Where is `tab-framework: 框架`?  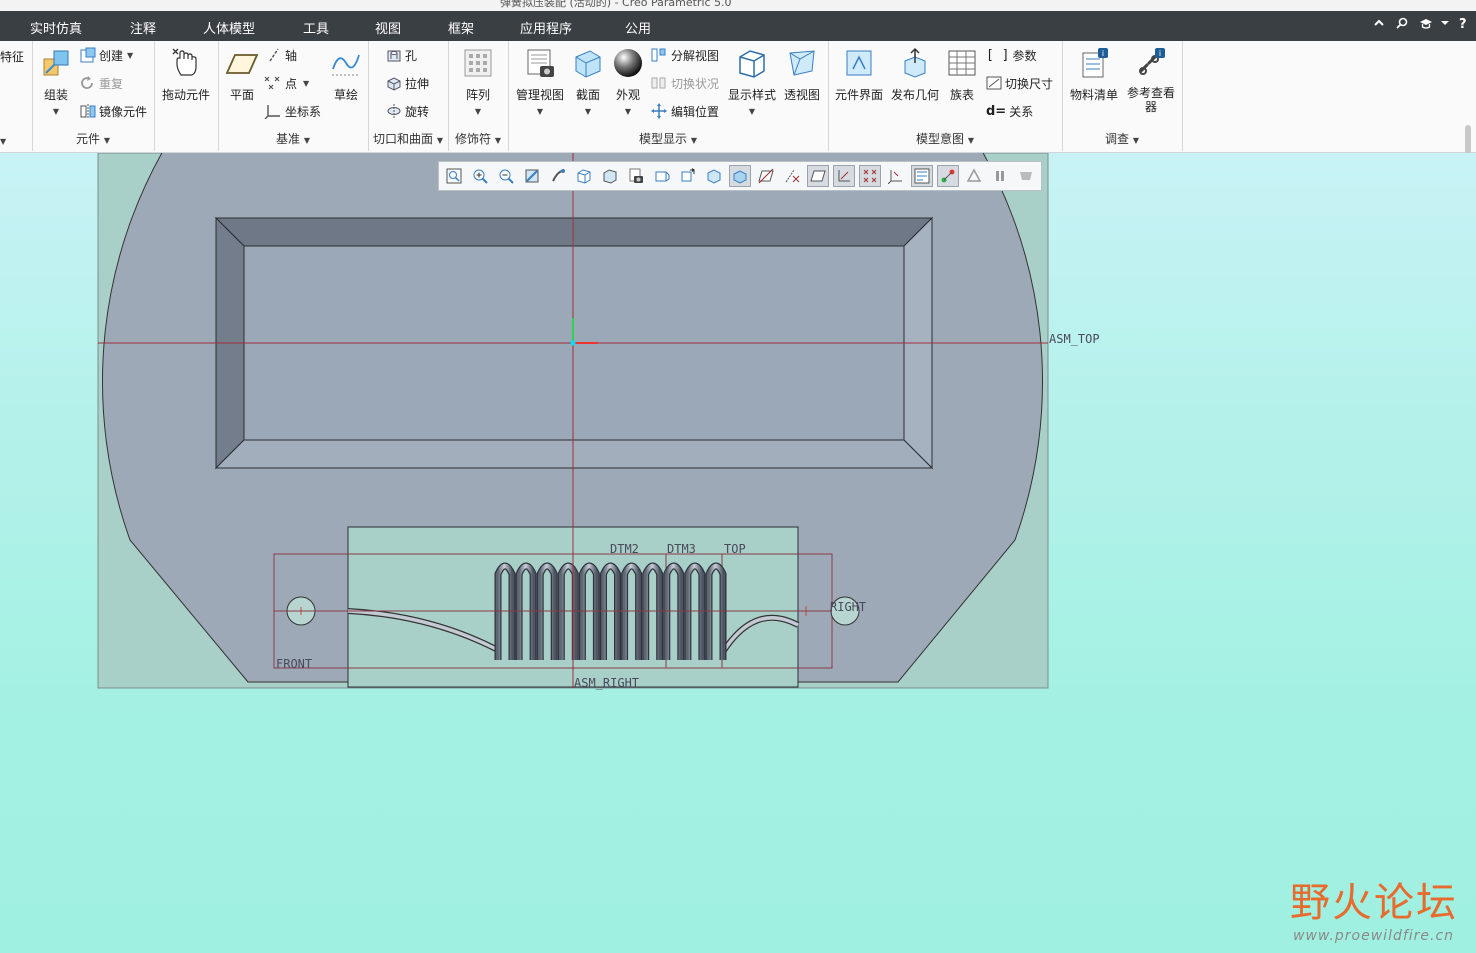
tab-framework: 框架 is located at coordinates (461, 27).